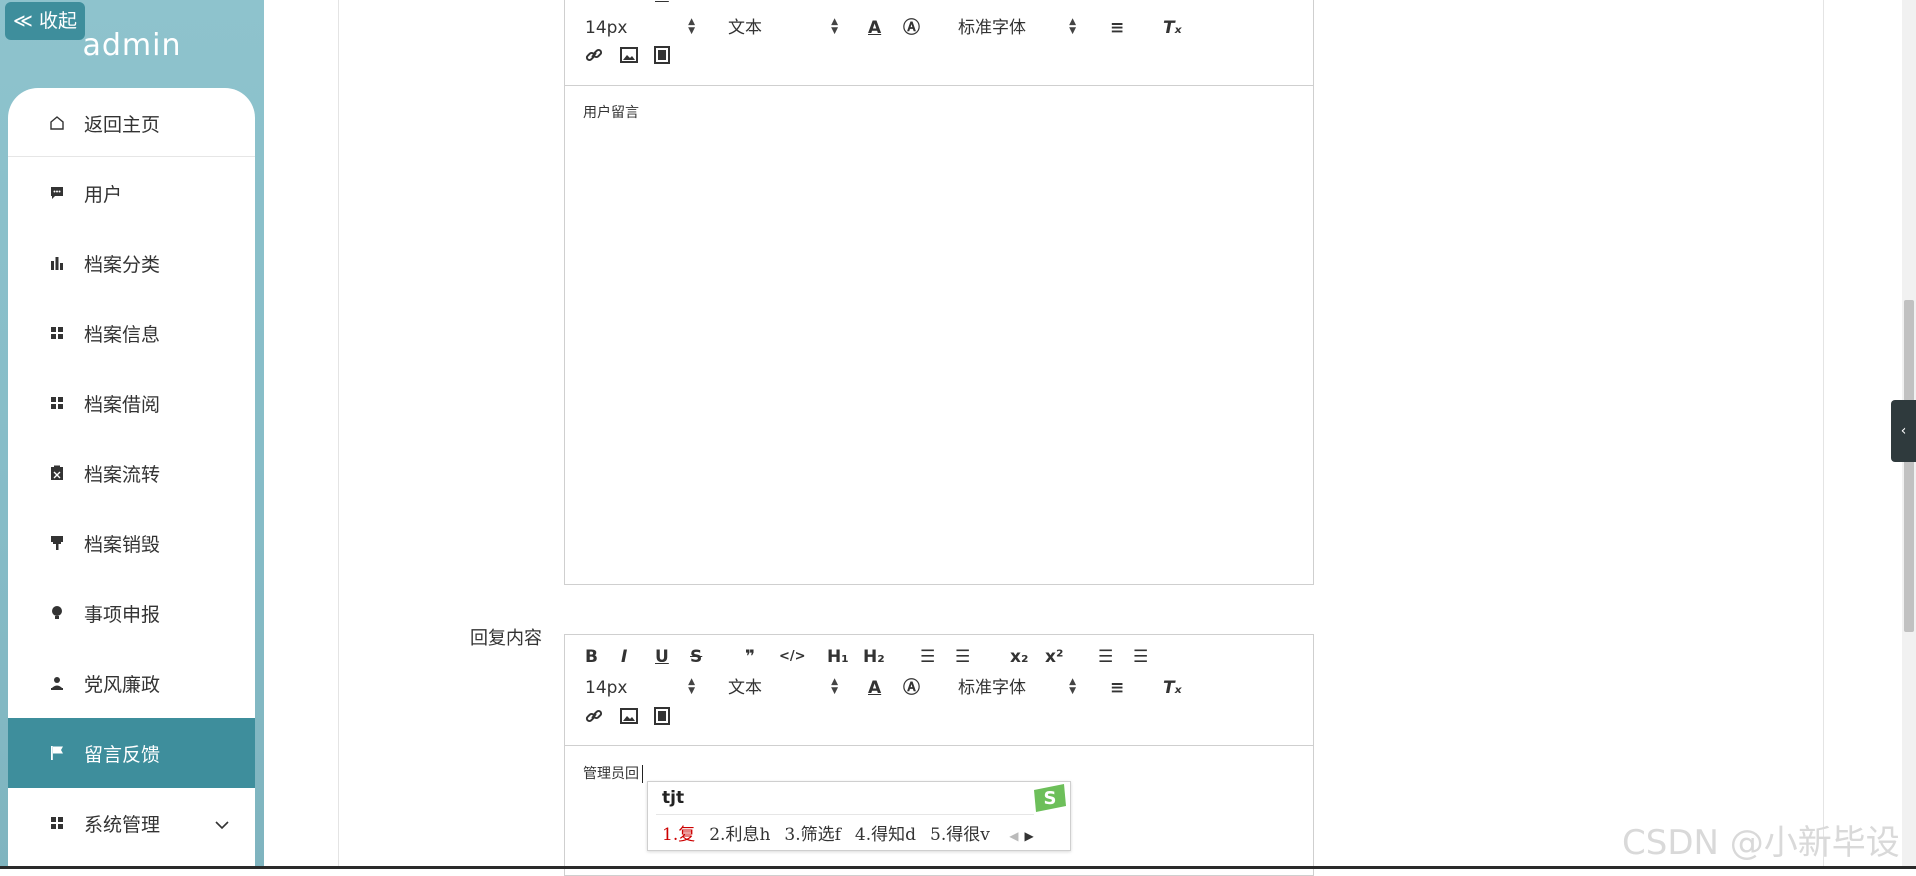 Image resolution: width=1916 pixels, height=876 pixels. Describe the element at coordinates (1050, 798) in the screenshot. I see `svg-text: S` at that location.